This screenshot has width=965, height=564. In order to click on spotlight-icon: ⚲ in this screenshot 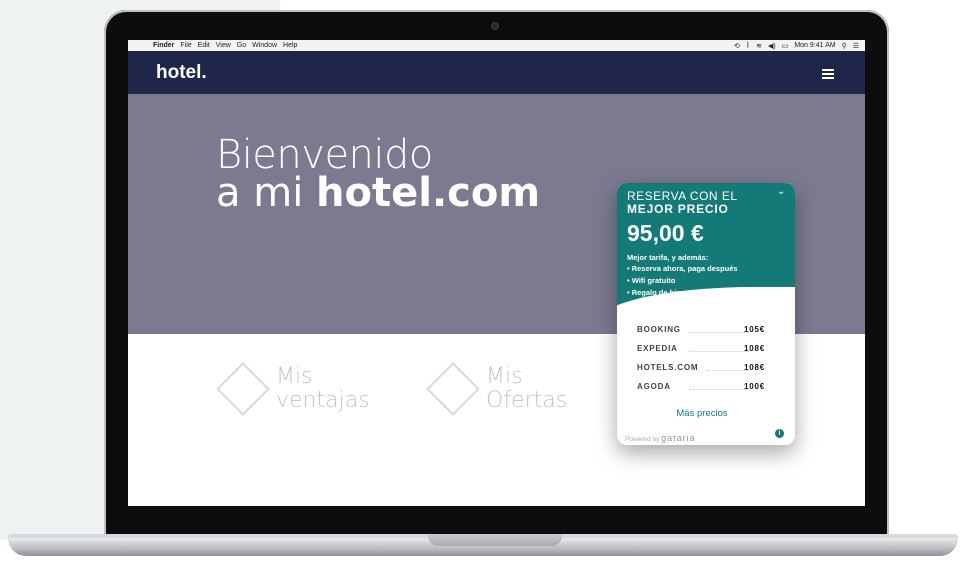, I will do `click(844, 46)`.